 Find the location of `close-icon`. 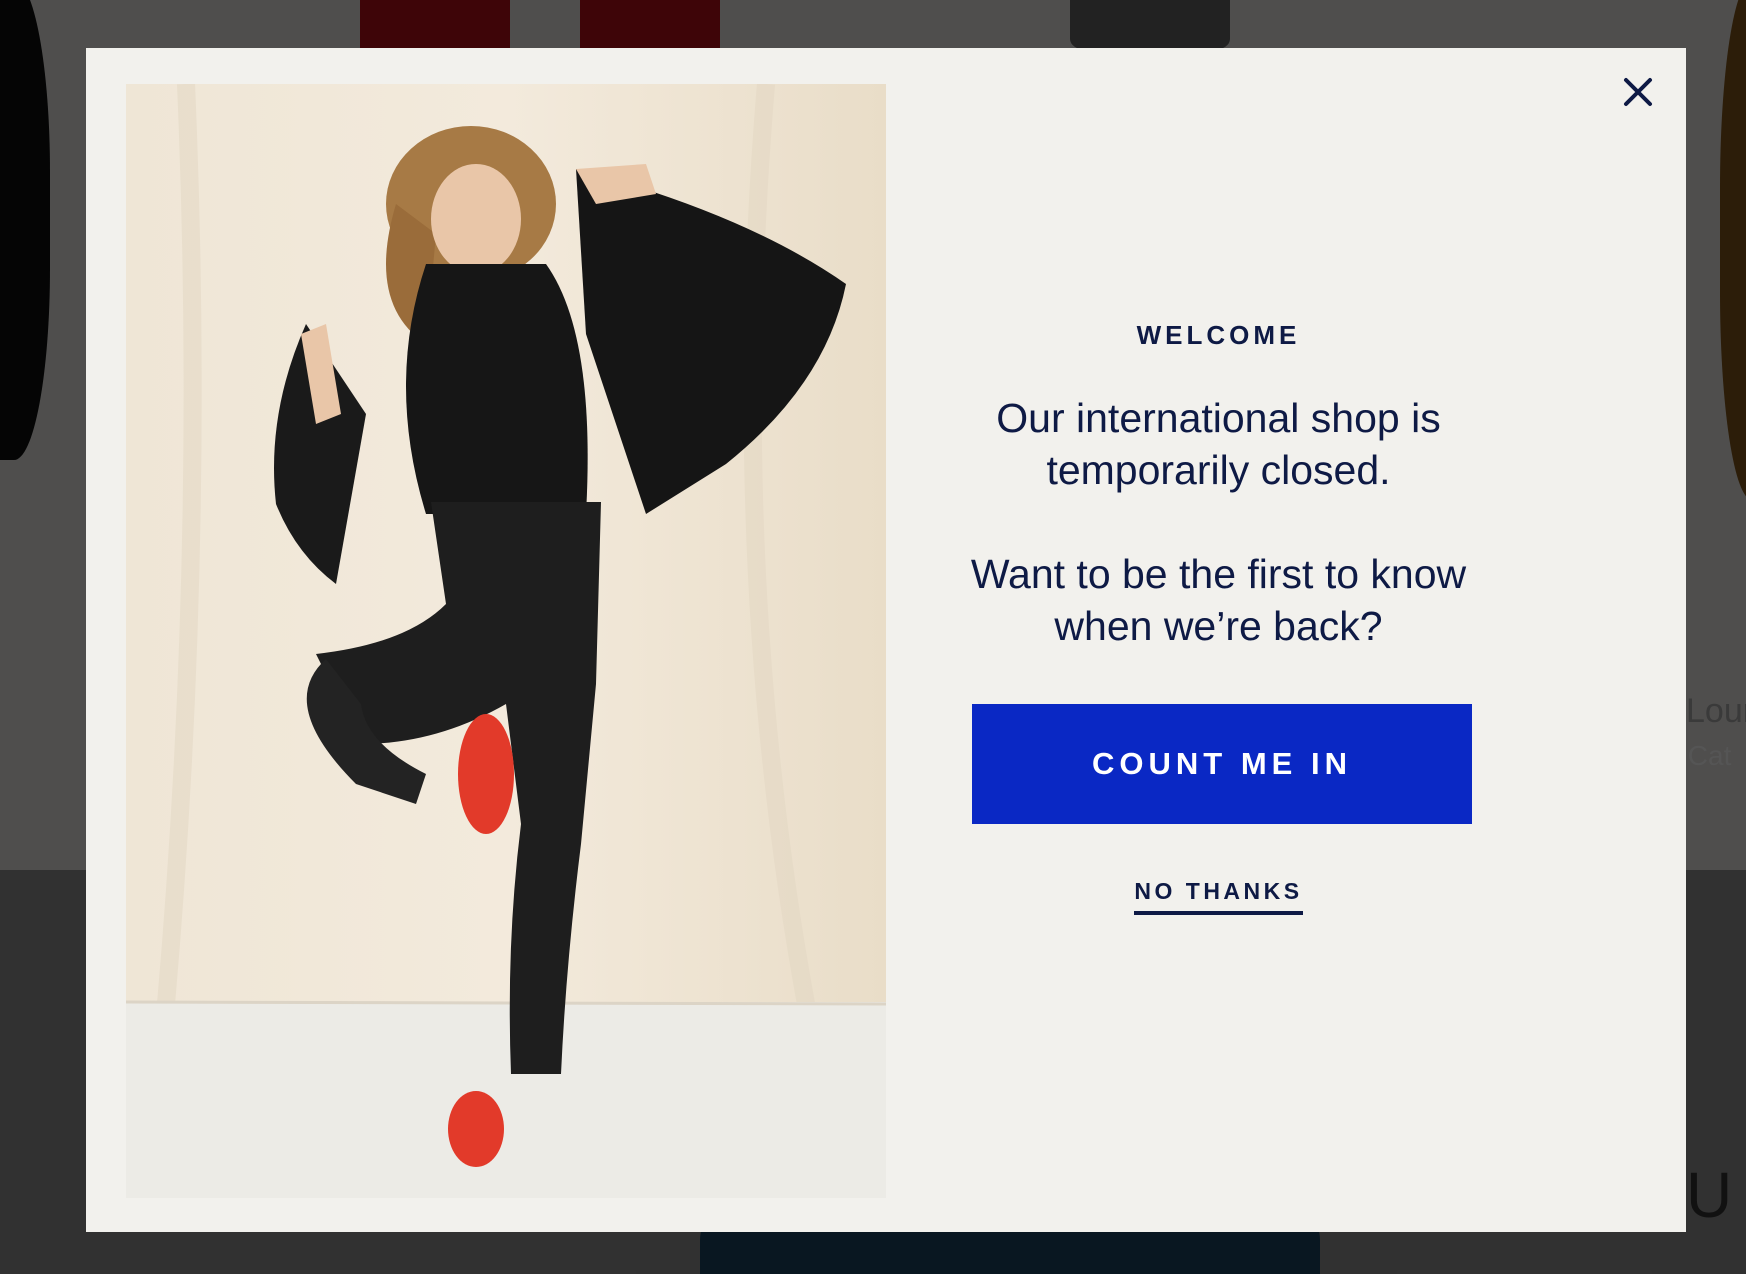

close-icon is located at coordinates (1638, 92).